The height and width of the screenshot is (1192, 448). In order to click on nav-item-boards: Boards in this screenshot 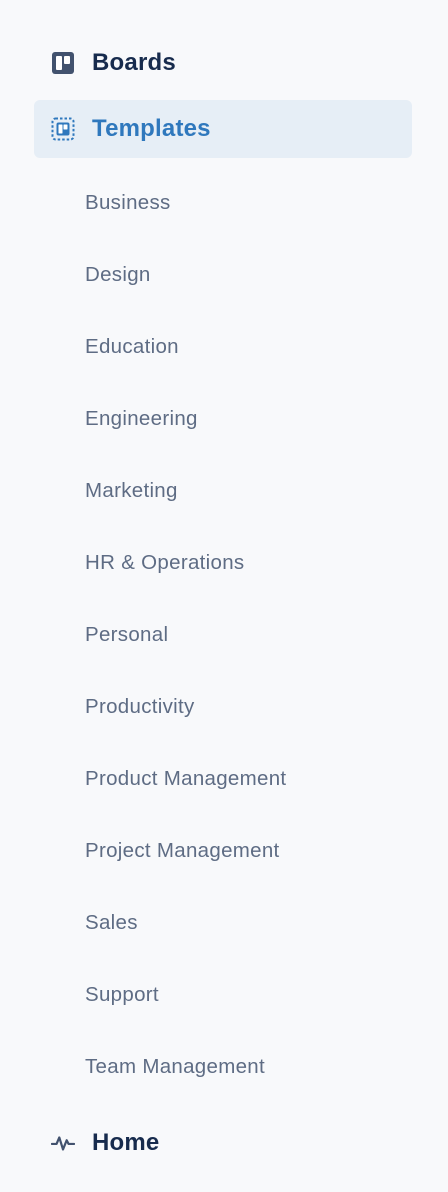, I will do `click(223, 63)`.